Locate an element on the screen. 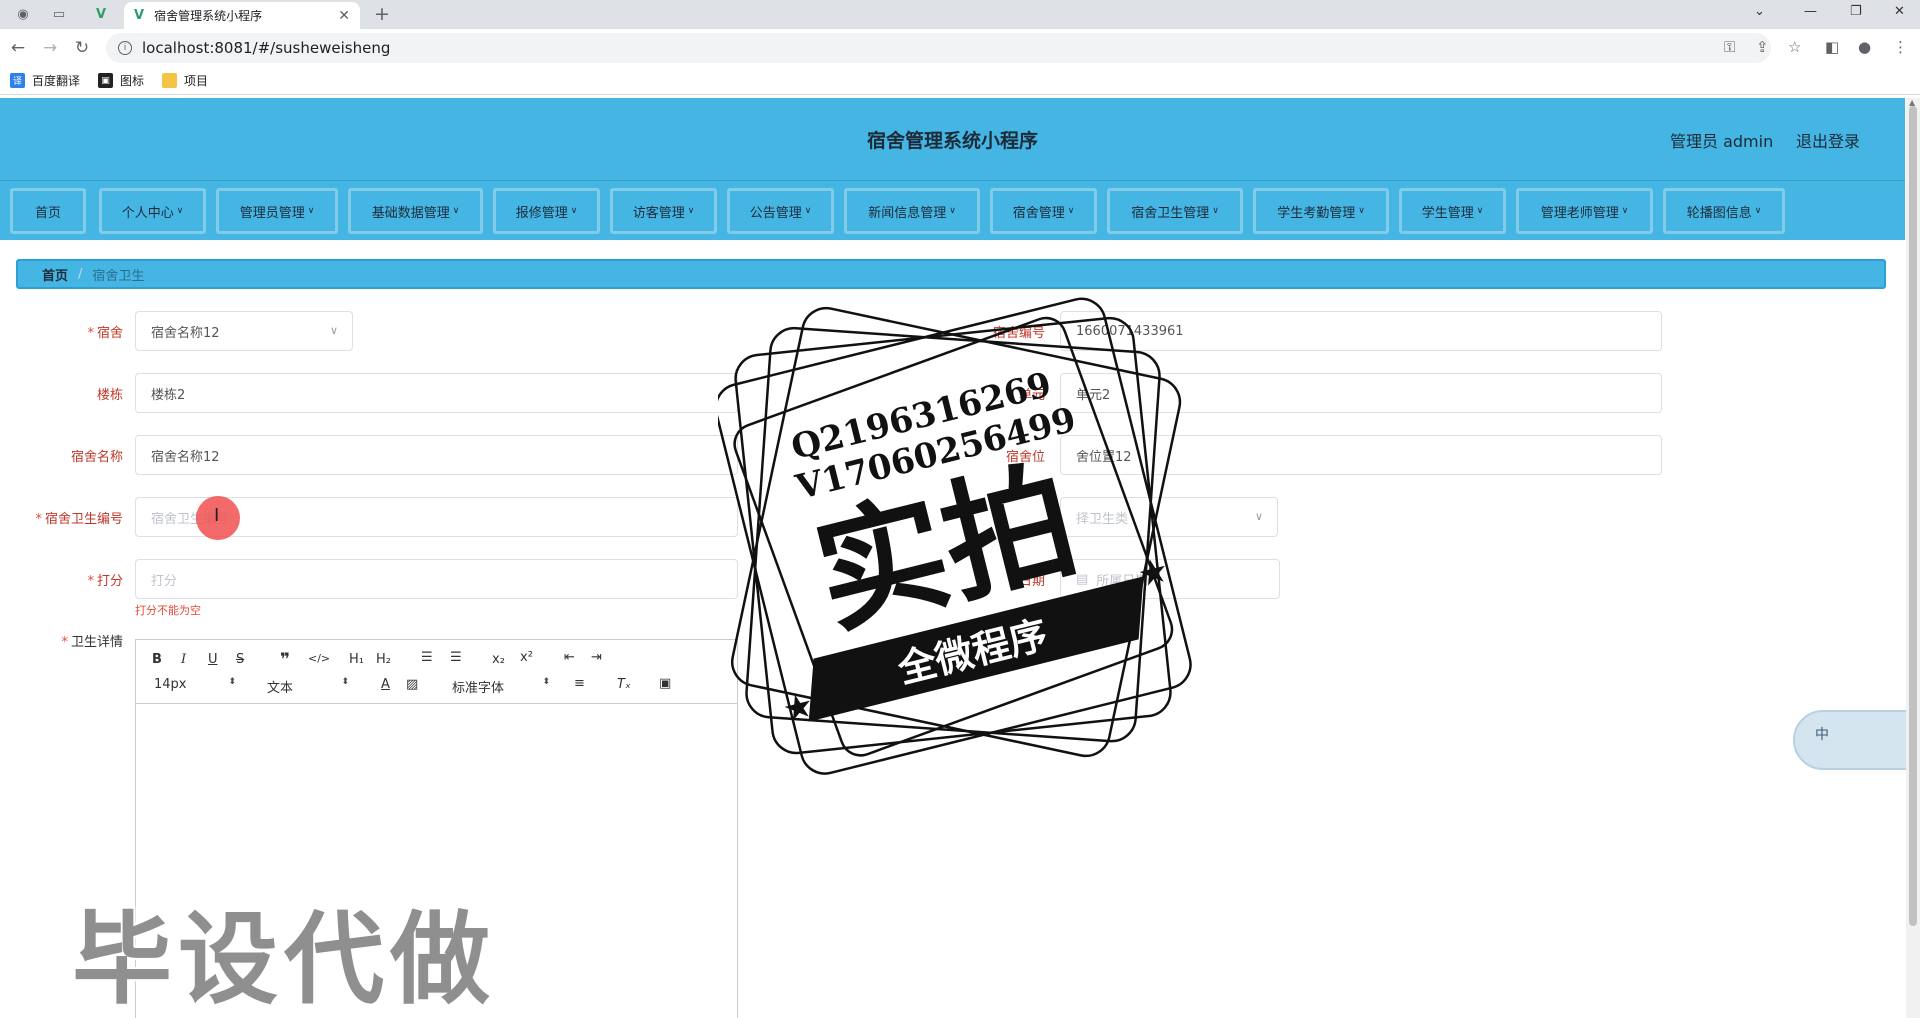 The width and height of the screenshot is (1920, 1018). tab-blank-icon: ▭ is located at coordinates (59, 14).